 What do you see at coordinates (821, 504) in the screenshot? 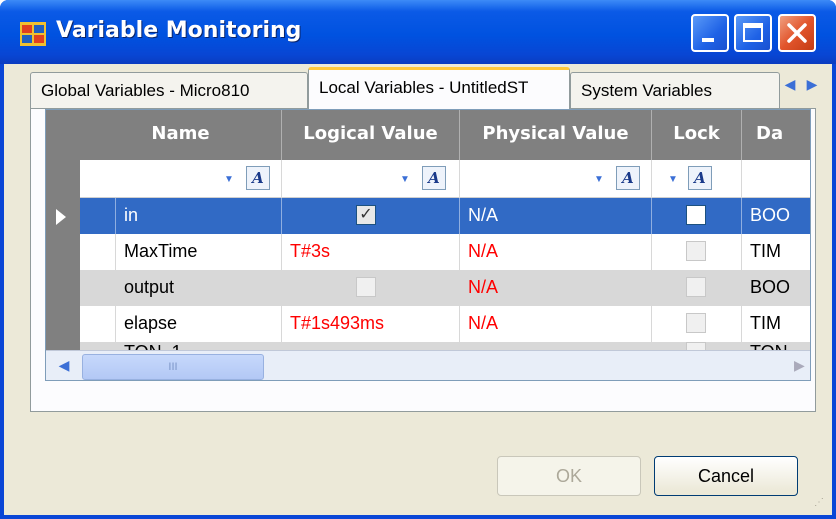
I see `resize-grip-icon: ⋰` at bounding box center [821, 504].